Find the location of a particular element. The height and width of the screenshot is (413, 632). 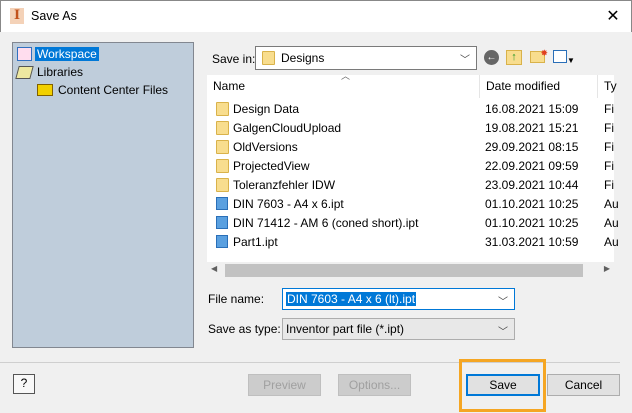

save-button: Save is located at coordinates (503, 385).